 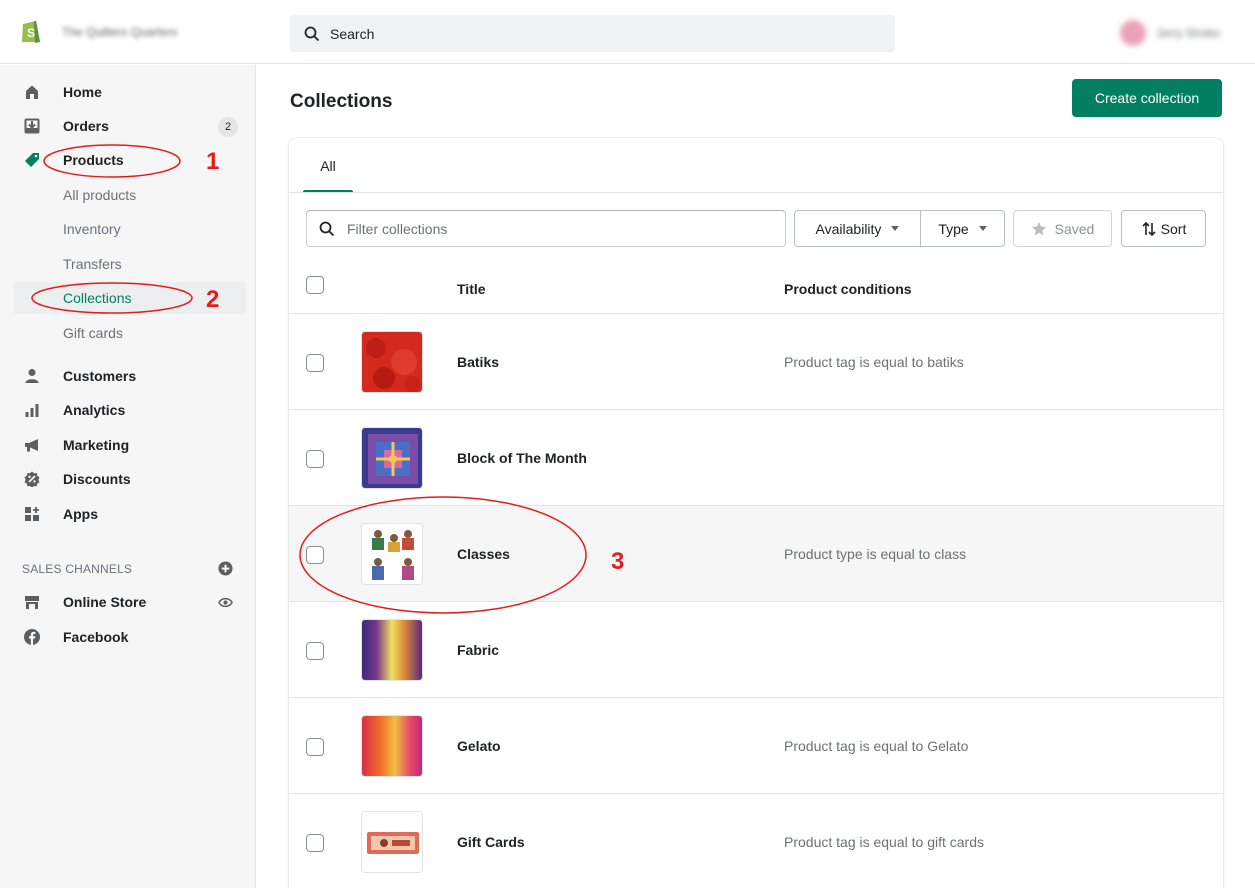 I want to click on sidebar-item-all-products: All products, so click(x=130, y=195).